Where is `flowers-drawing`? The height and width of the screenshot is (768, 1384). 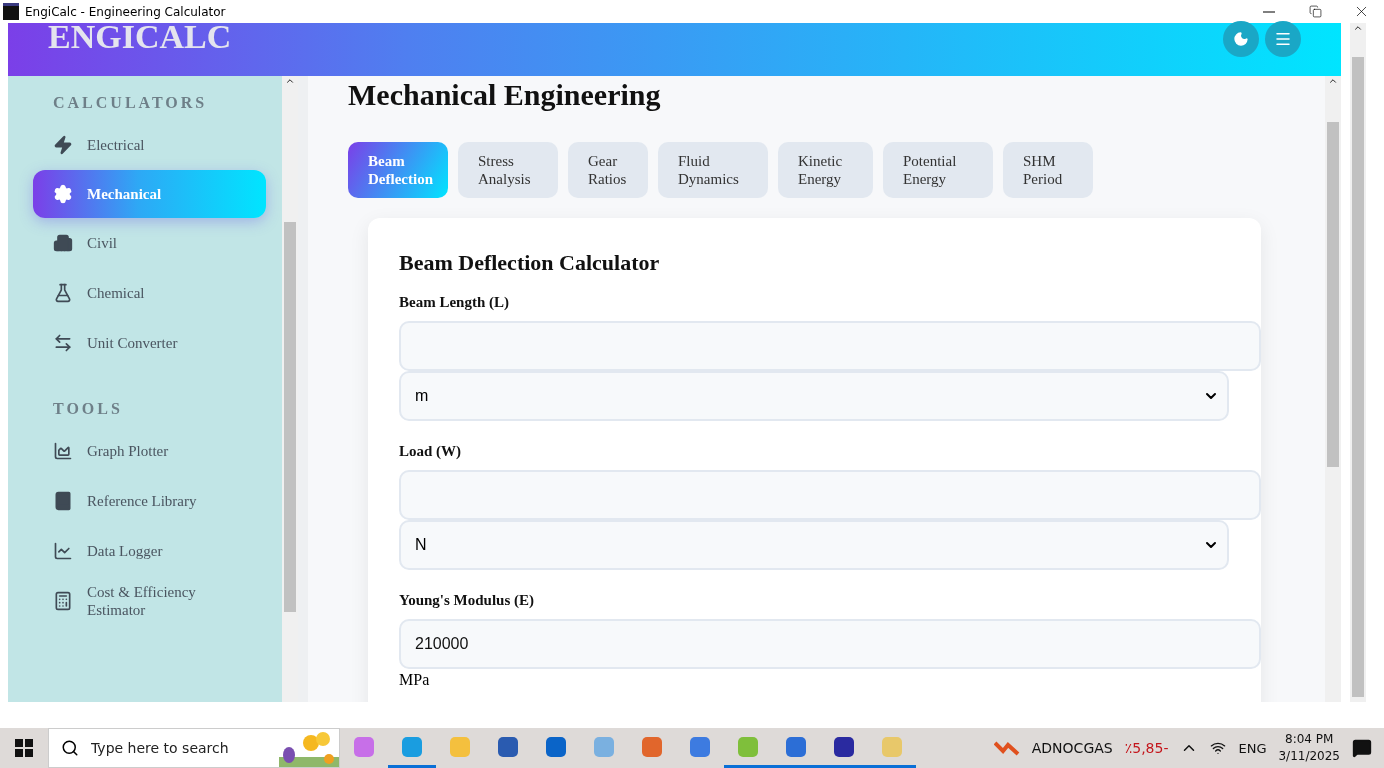
flowers-drawing is located at coordinates (309, 748).